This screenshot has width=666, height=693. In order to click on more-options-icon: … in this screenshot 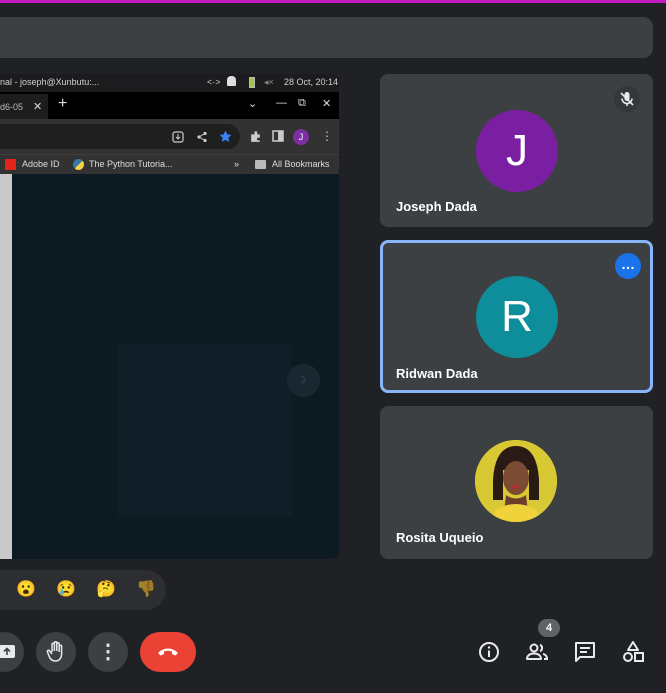, I will do `click(628, 266)`.